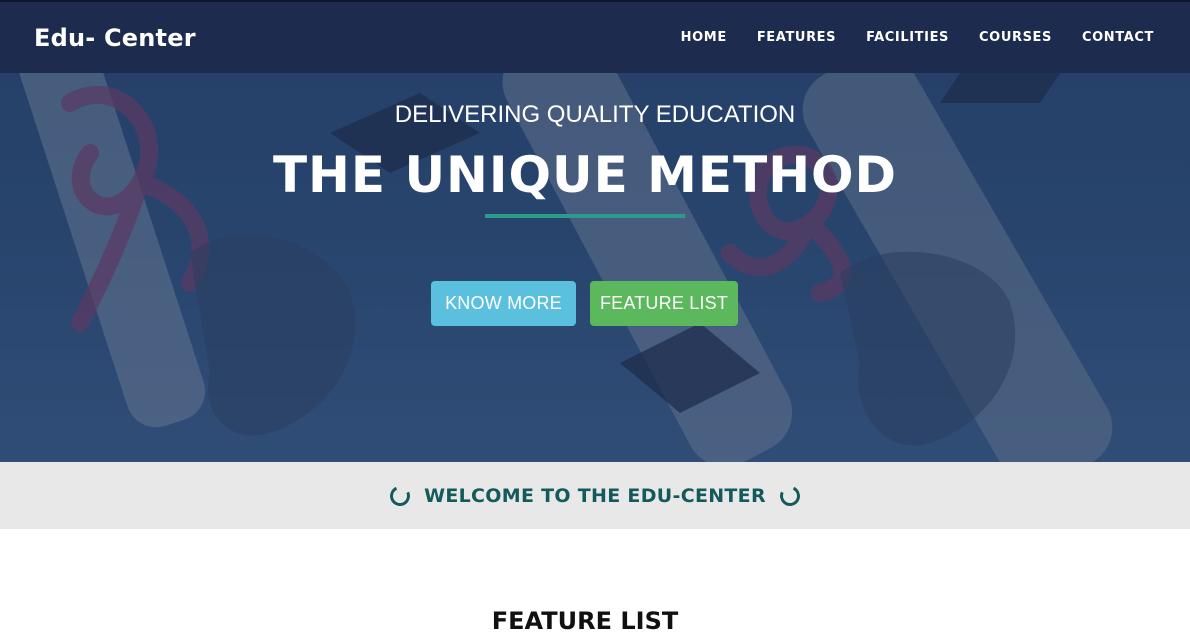  I want to click on title-underline, so click(585, 216).